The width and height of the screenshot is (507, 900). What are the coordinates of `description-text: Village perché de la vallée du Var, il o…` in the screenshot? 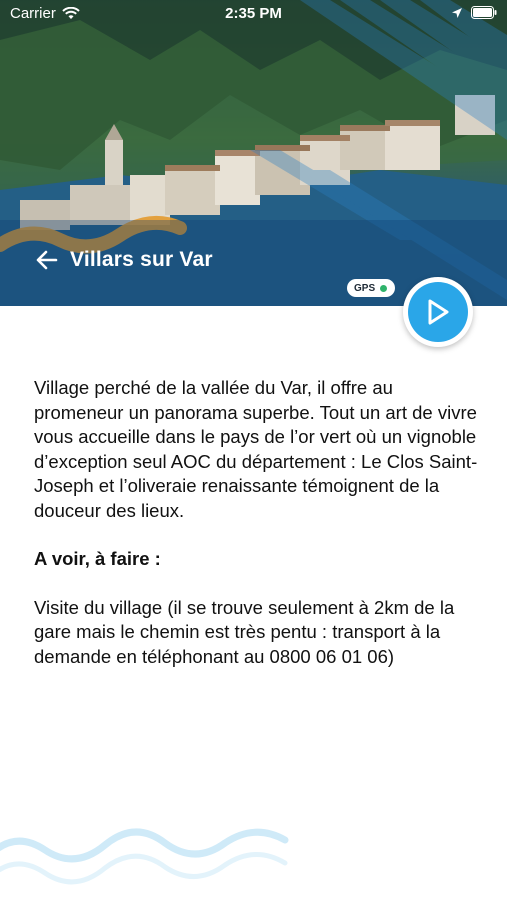 It's located at (256, 449).